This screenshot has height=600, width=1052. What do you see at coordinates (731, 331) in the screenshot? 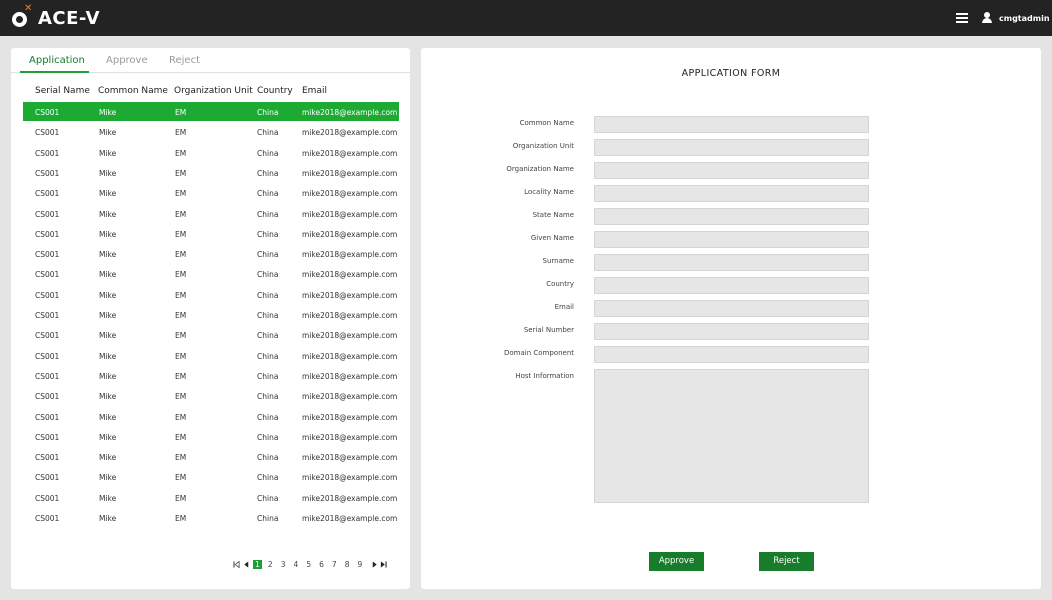
I see `serial-number-input` at bounding box center [731, 331].